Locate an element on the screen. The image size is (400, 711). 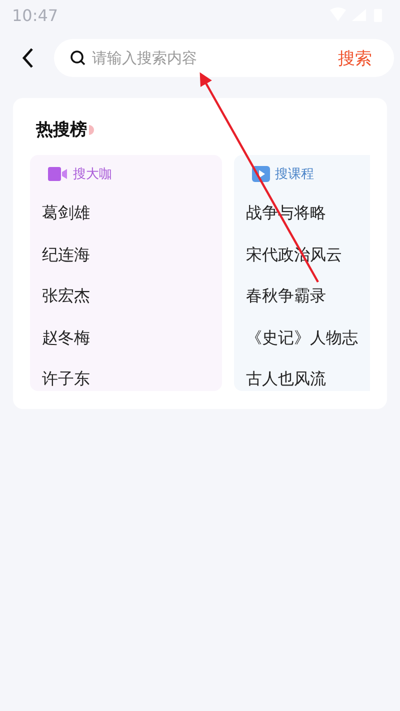
ranking-item: 春秋争霸录 is located at coordinates (286, 297).